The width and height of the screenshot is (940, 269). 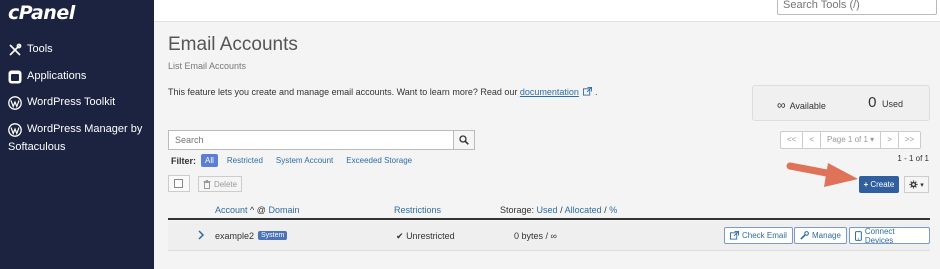 I want to click on used-count: 0, so click(x=872, y=102).